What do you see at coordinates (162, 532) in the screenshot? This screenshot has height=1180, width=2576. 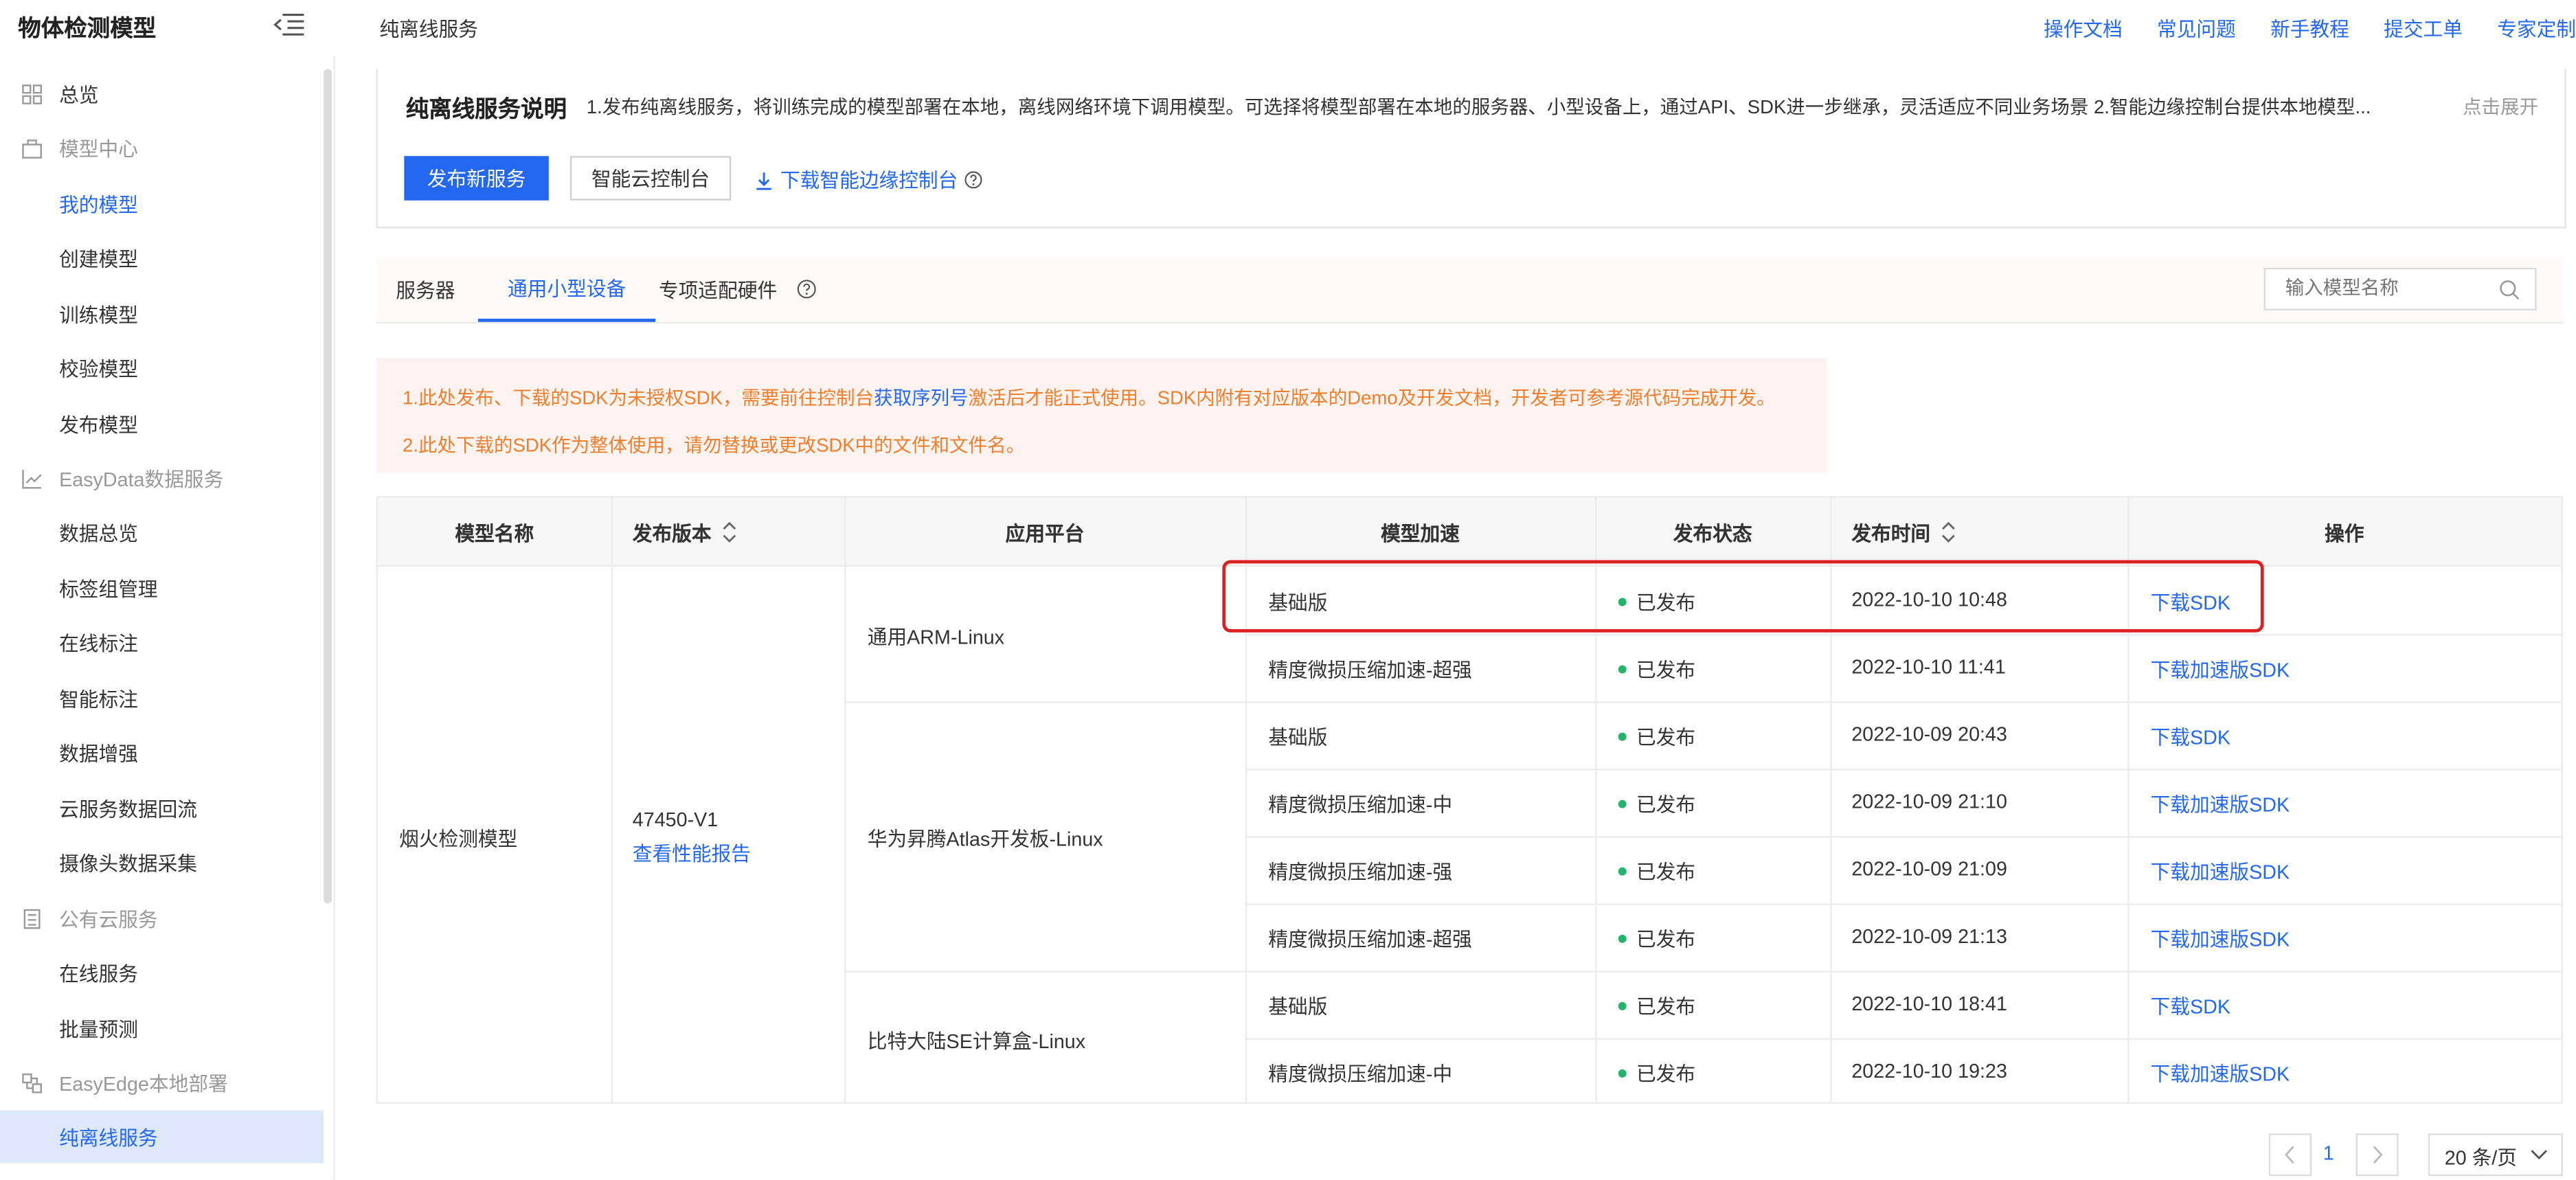 I see `sidebar-item-data-overview: 数据总览` at bounding box center [162, 532].